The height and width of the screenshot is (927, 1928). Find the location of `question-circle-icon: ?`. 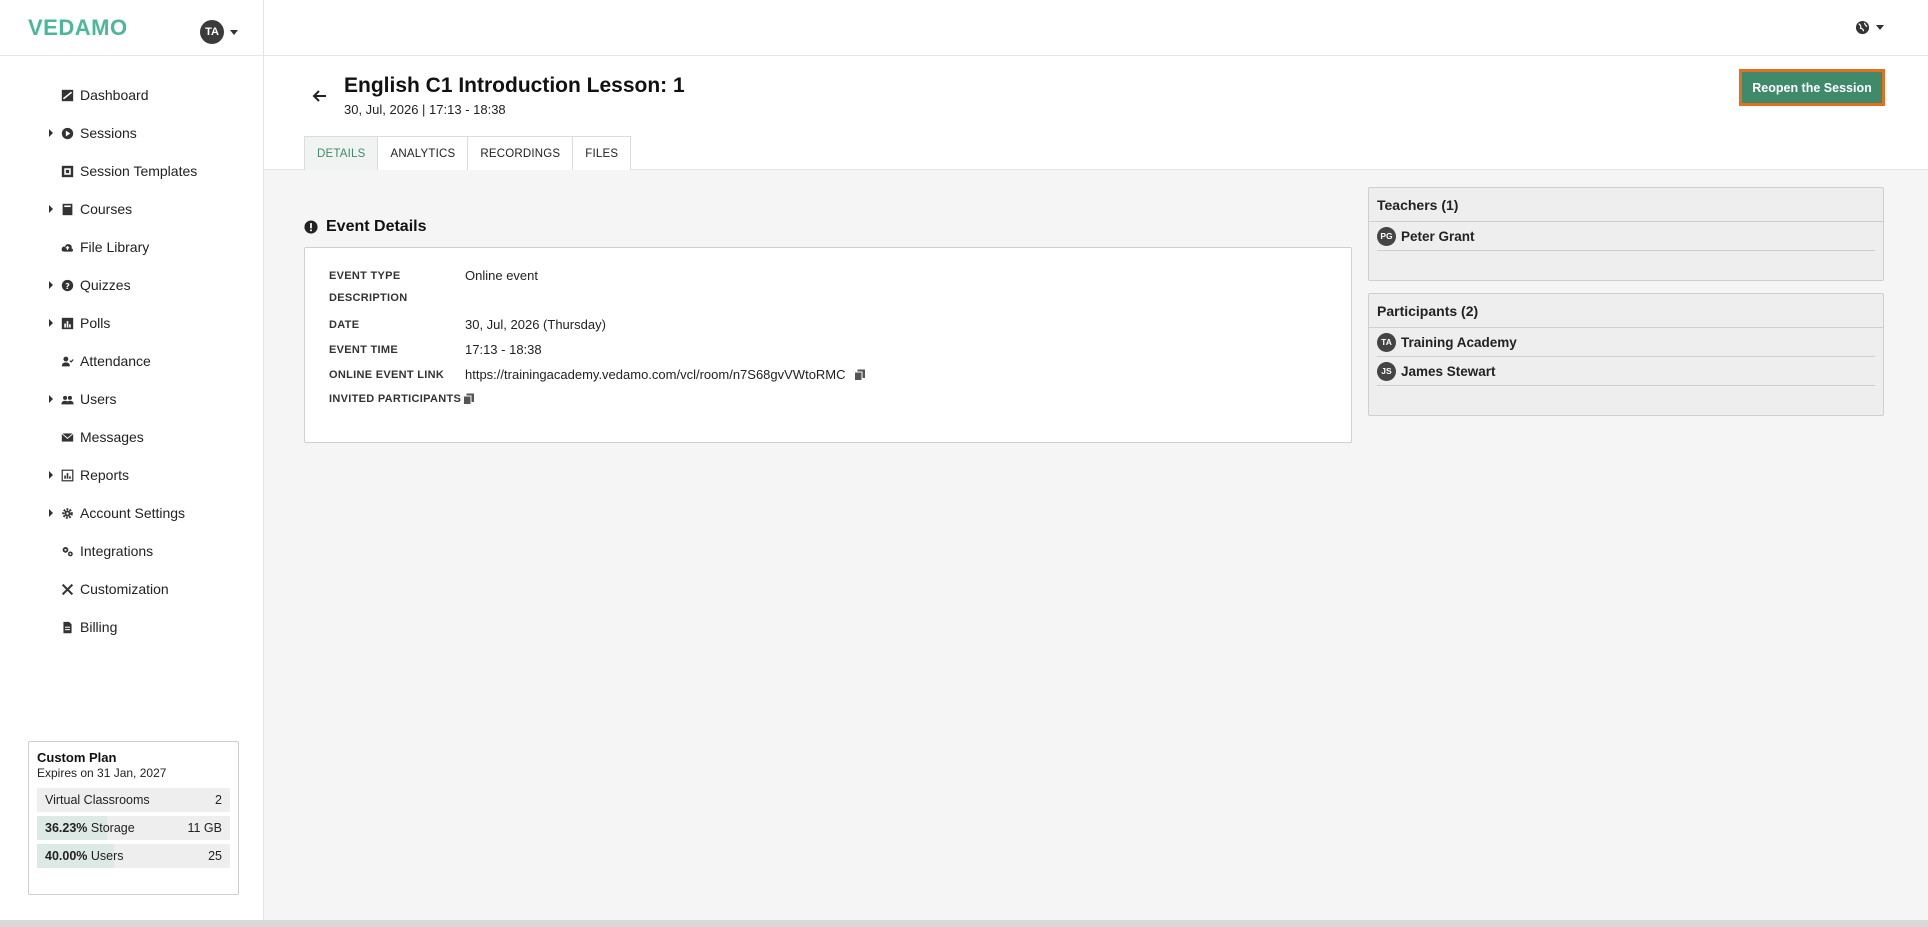

question-circle-icon: ? is located at coordinates (67, 285).